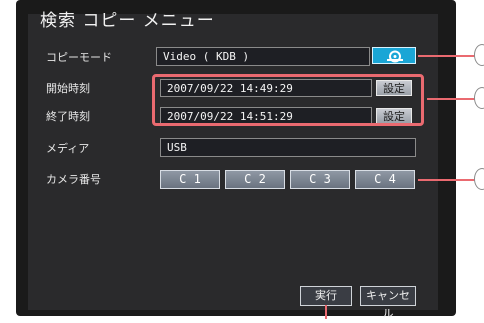 This screenshot has height=323, width=484. What do you see at coordinates (68, 148) in the screenshot?
I see `media-label: メディア` at bounding box center [68, 148].